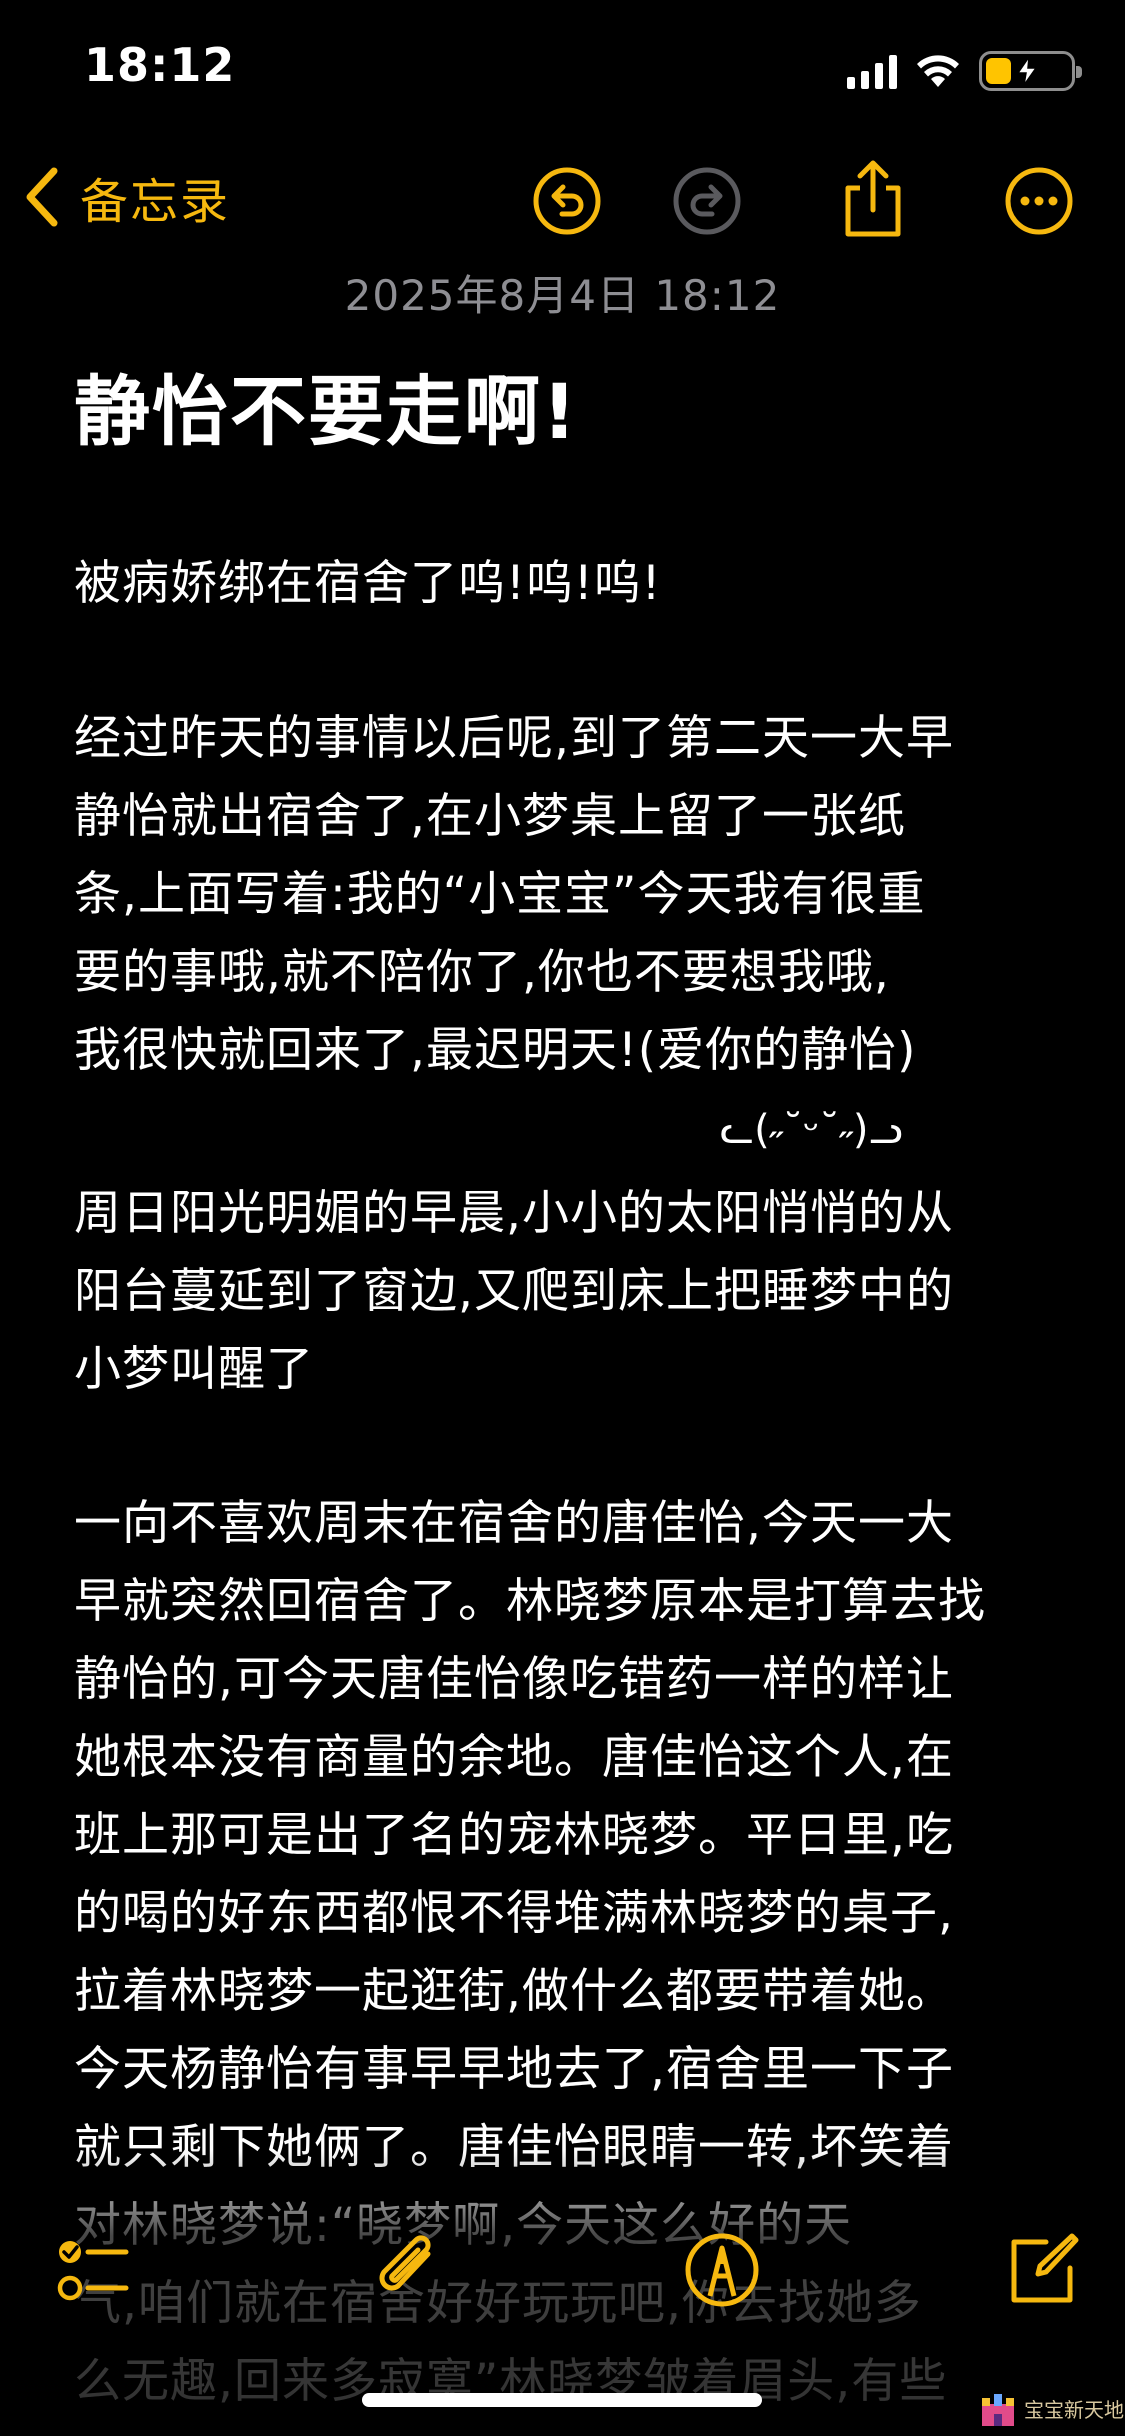 The image size is (1125, 2436). Describe the element at coordinates (482, 972) in the screenshot. I see `note-line: 要的事哦,就不陪你了,你也不要想我哦,` at that location.